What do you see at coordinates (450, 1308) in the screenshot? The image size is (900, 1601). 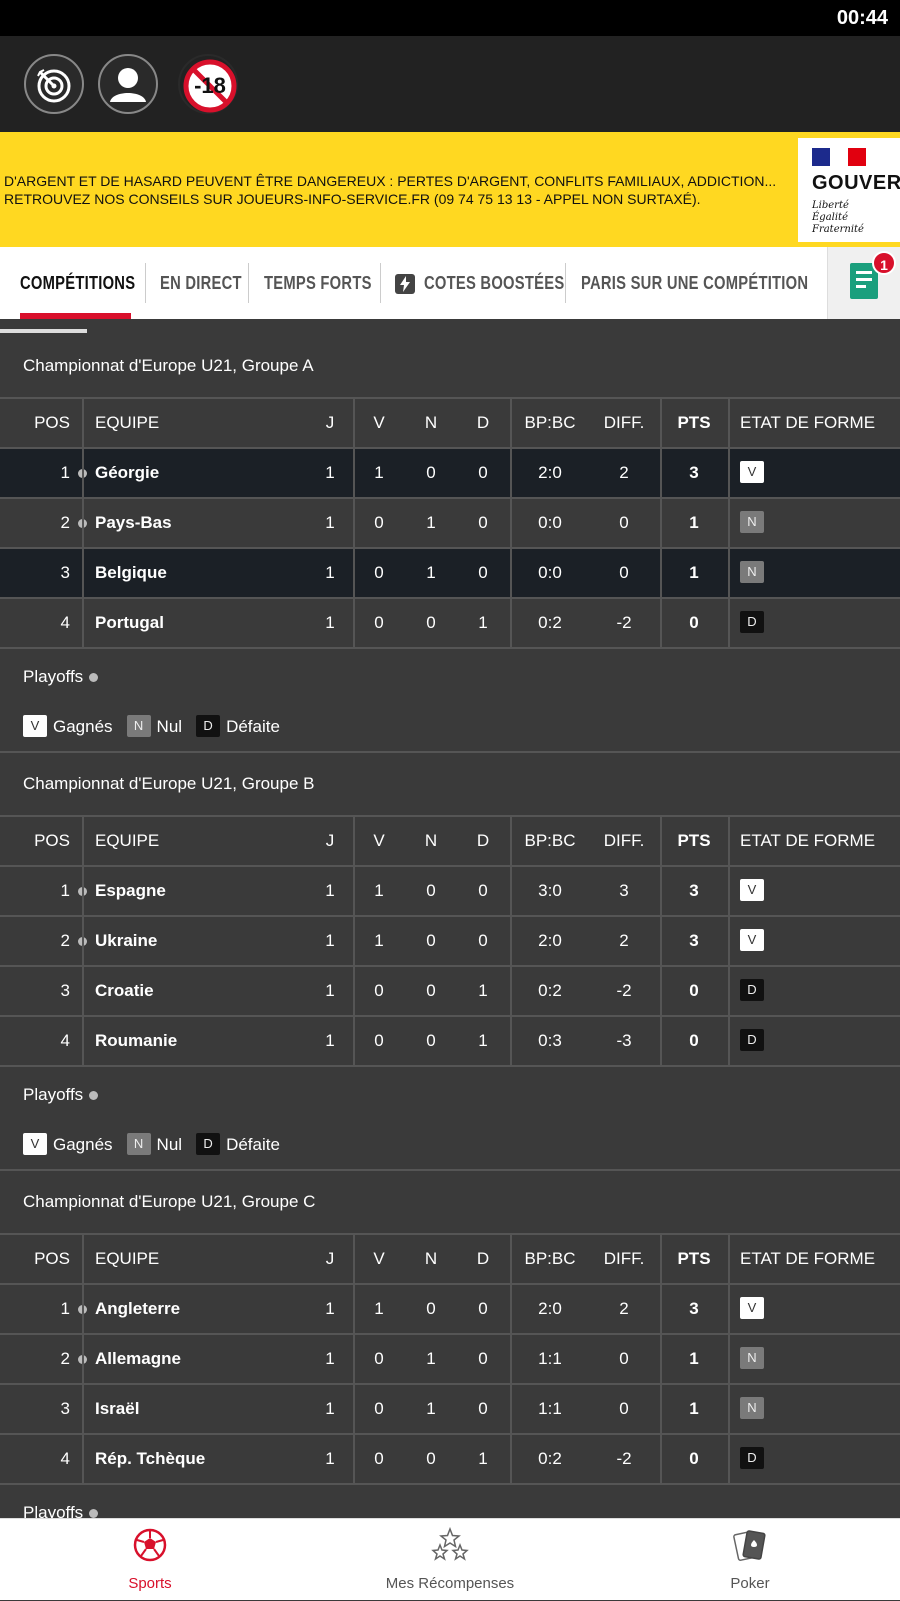 I see `table-row: 1 Angleterre 1 1 0 0 2:0 2 3 V` at bounding box center [450, 1308].